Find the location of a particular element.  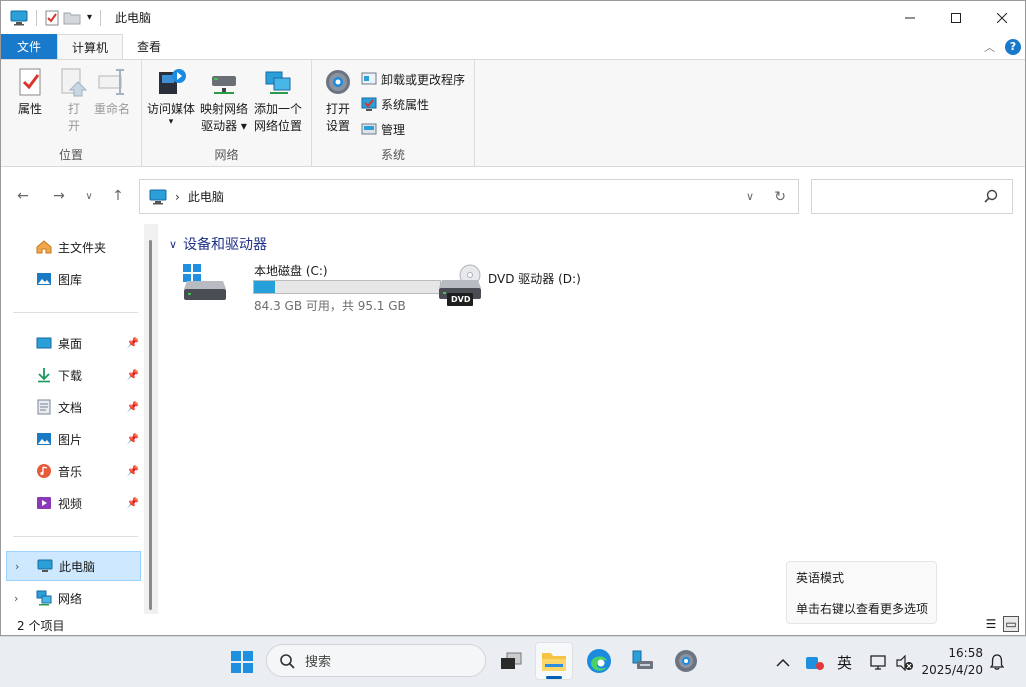

settings-gear-icon is located at coordinates (686, 661).